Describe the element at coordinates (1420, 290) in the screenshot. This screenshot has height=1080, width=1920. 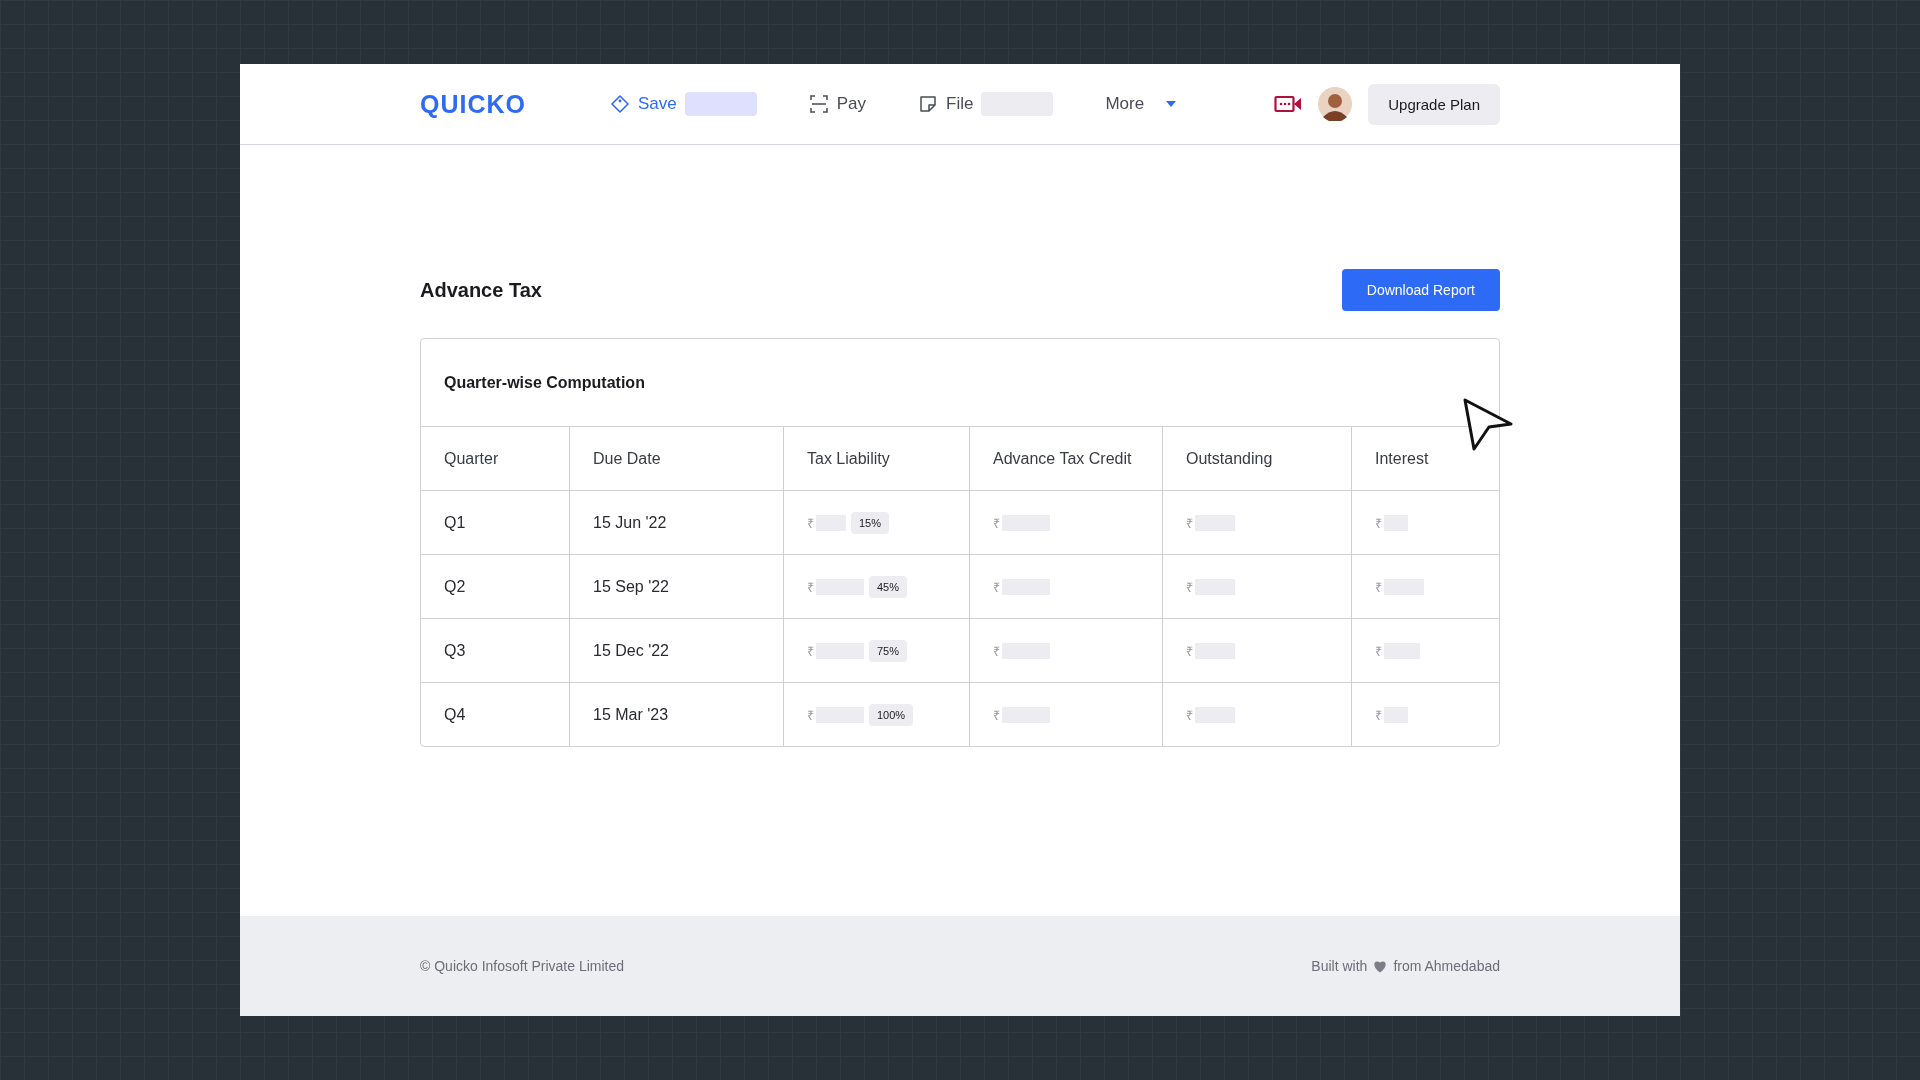
I see `download-button: Download Report` at that location.